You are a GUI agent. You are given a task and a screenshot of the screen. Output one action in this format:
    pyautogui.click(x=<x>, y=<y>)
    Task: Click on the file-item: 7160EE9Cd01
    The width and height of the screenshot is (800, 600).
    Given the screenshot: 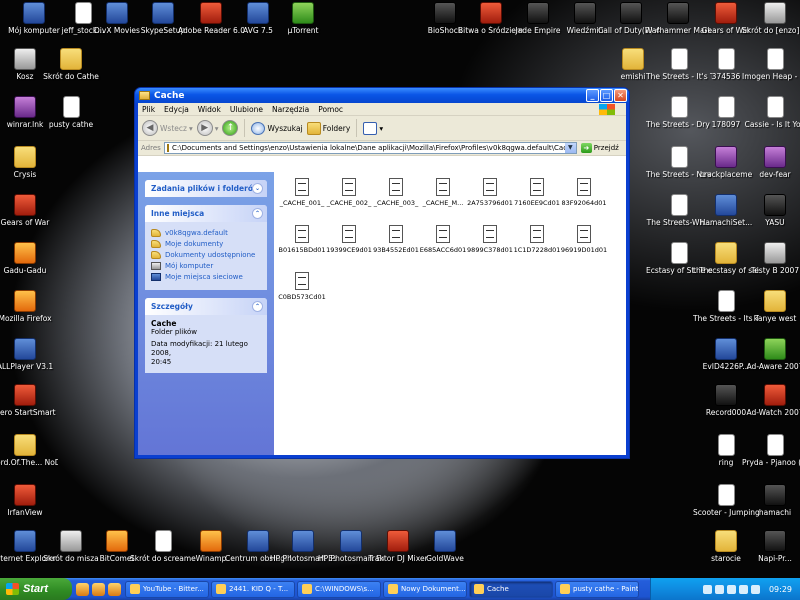 What is the action you would take?
    pyautogui.click(x=537, y=192)
    